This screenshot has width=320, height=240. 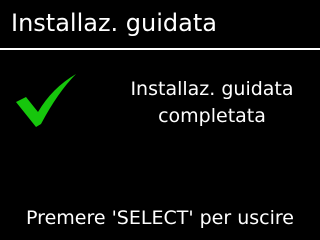 I want to click on completion-message-line2: completata, so click(x=212, y=116).